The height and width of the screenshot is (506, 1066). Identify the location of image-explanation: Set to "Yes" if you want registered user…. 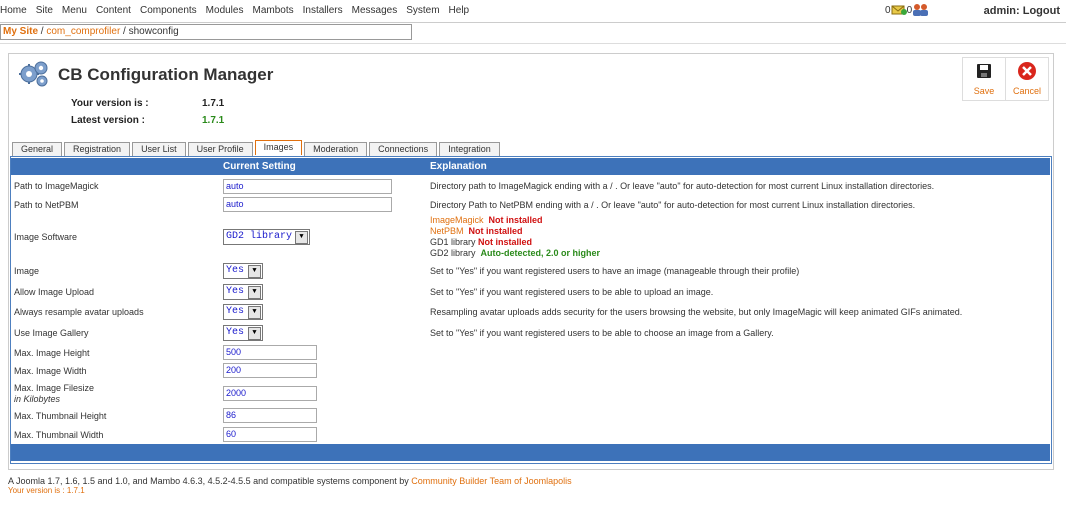
(615, 271).